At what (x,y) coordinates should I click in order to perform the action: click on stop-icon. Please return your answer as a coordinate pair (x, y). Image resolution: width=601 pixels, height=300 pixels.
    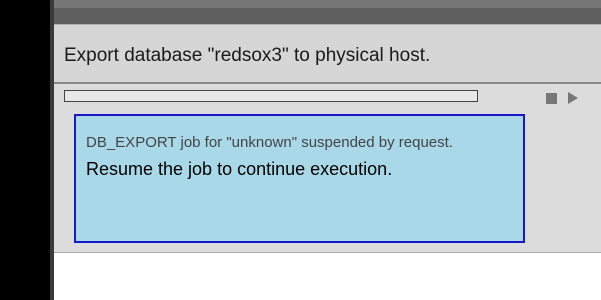
    Looking at the image, I should click on (551, 98).